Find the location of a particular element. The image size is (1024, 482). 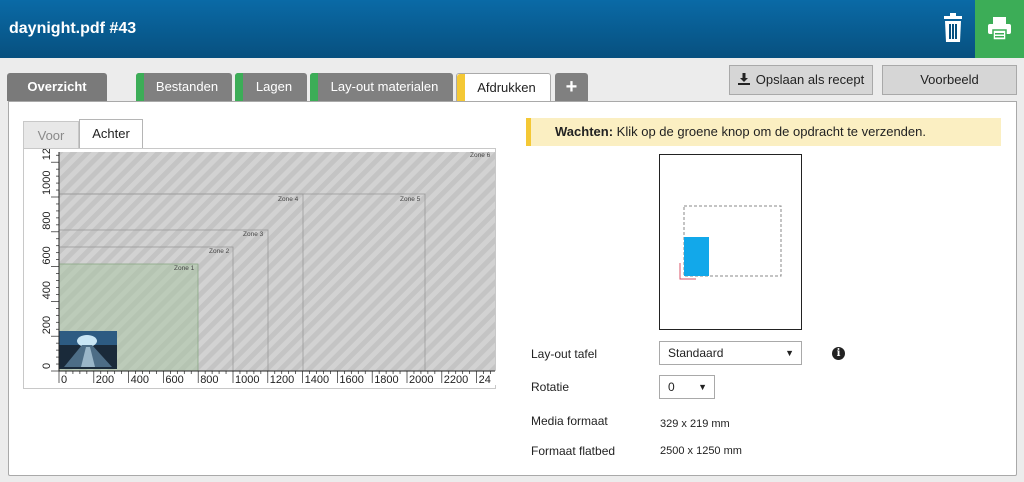

x-axis-tick-label: 1600 is located at coordinates (351, 380).